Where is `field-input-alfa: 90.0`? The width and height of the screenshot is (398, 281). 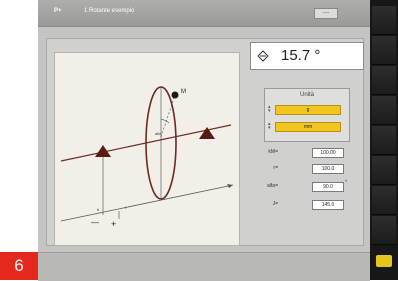
field-input-alfa: 90.0 is located at coordinates (328, 187).